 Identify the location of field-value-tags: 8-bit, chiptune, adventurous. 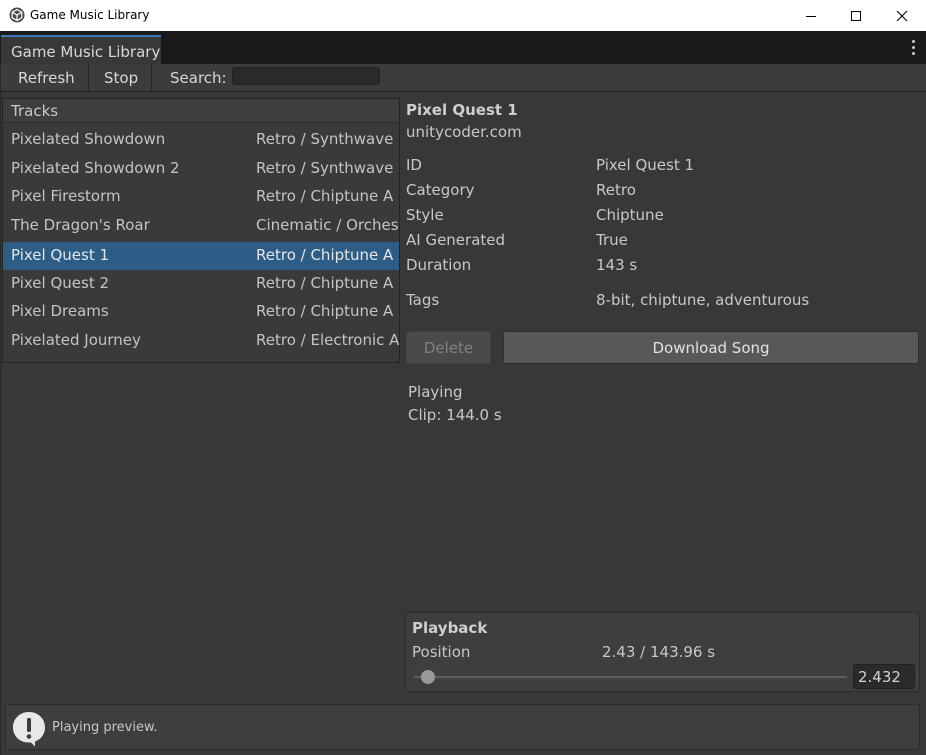
(703, 300).